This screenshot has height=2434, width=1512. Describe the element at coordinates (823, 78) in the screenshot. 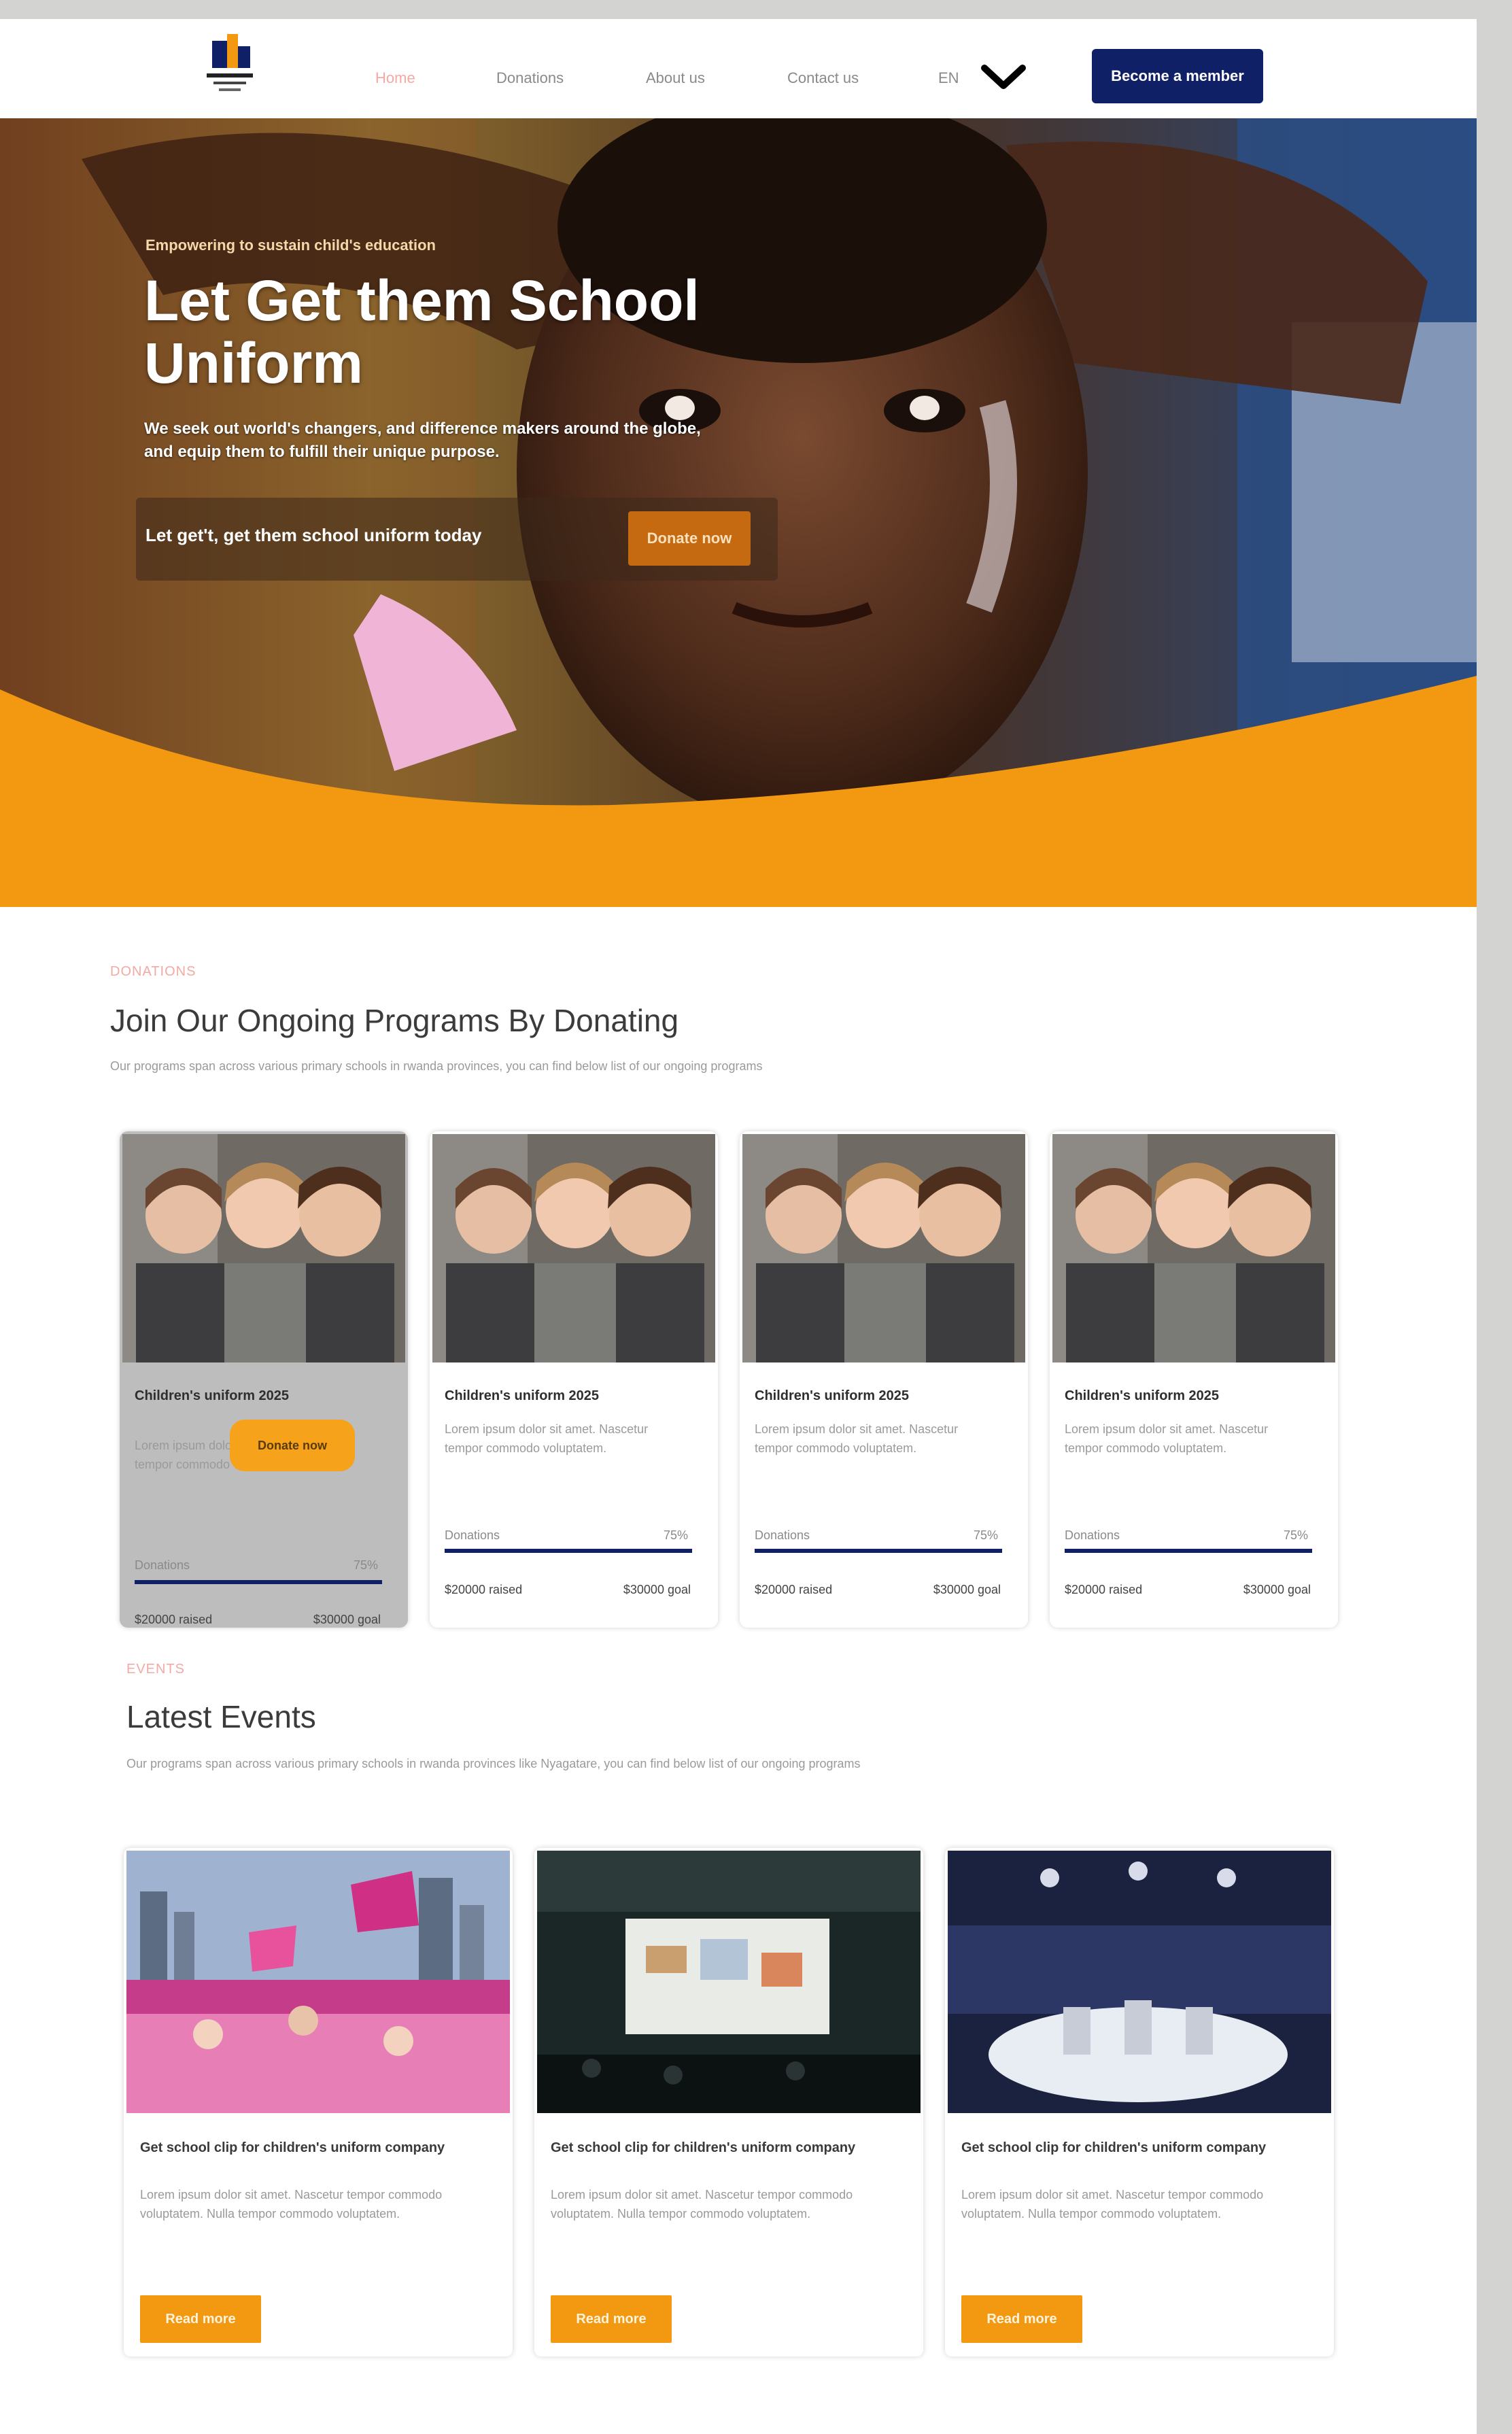

I see `nav-link-contact: Contact us` at that location.